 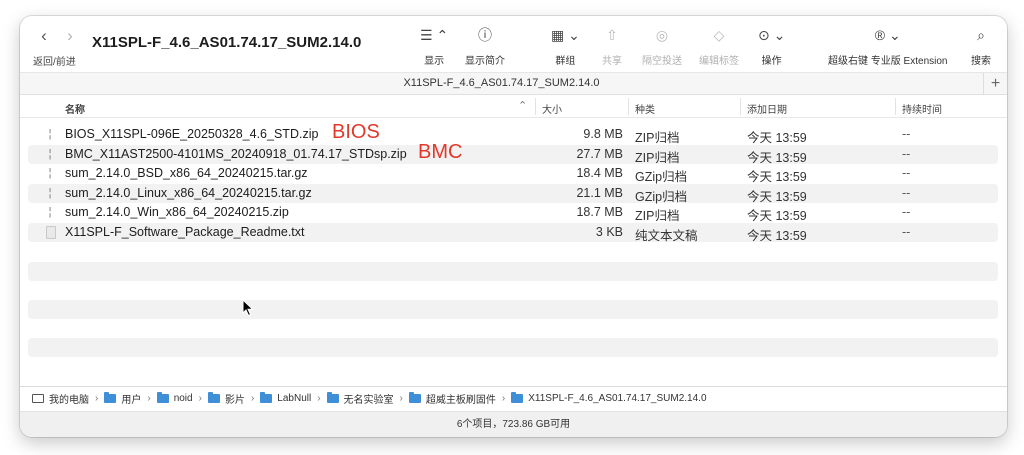 What do you see at coordinates (485, 47) in the screenshot?
I see `get-info-button: ⓘ 显示简介` at bounding box center [485, 47].